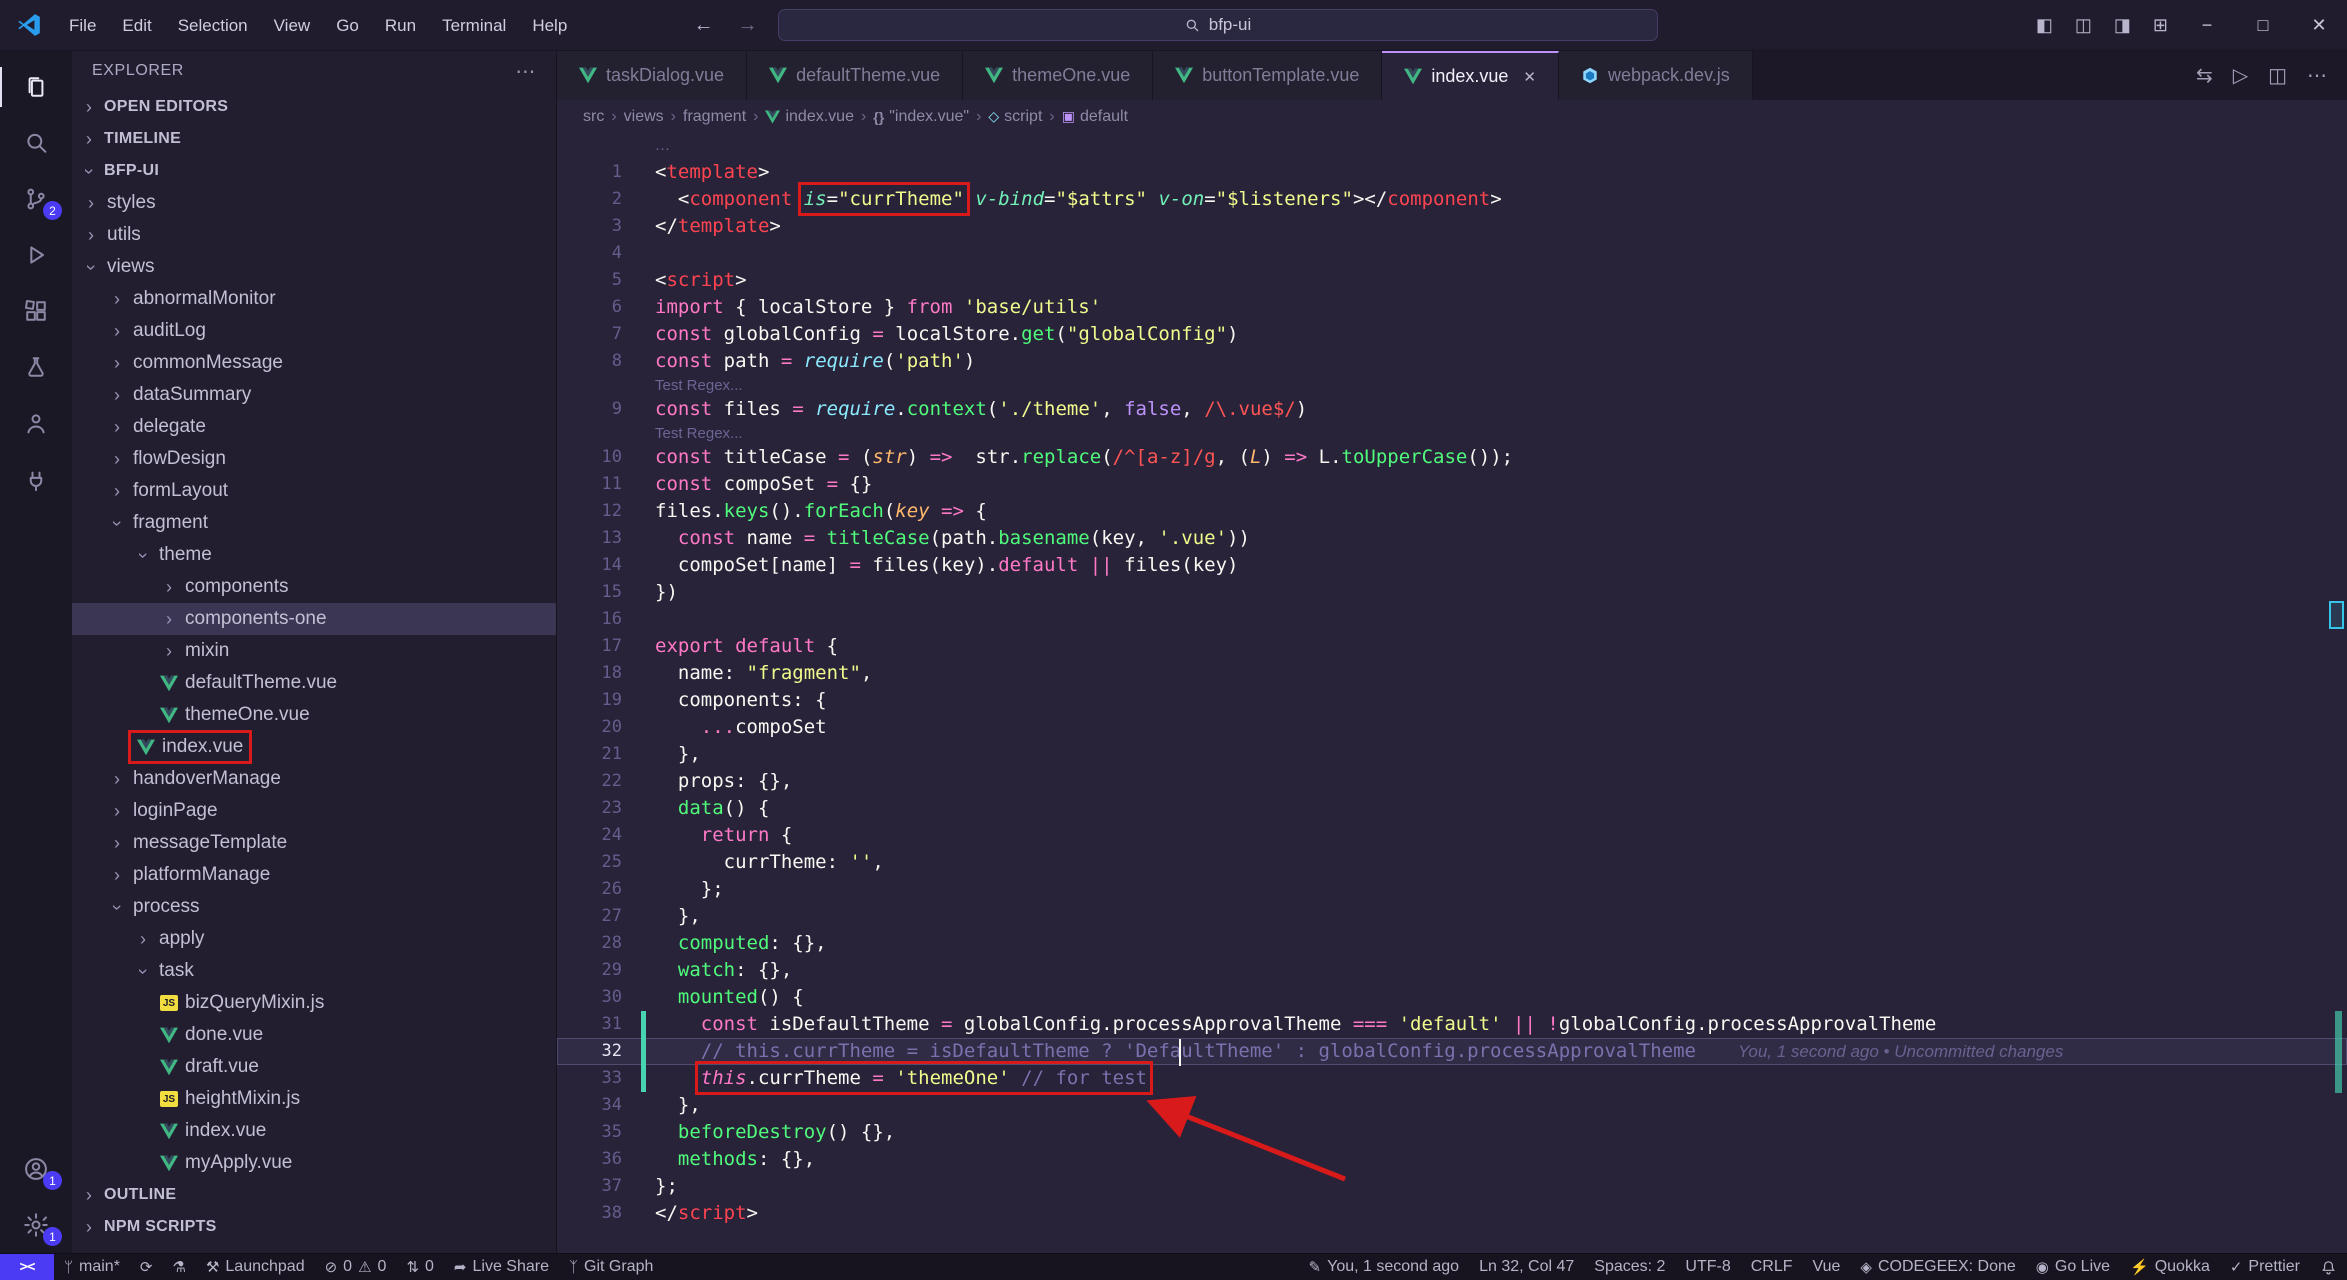 The height and width of the screenshot is (1280, 2347). Describe the element at coordinates (1452, 172) in the screenshot. I see `code-line-1: 1 <template>` at that location.